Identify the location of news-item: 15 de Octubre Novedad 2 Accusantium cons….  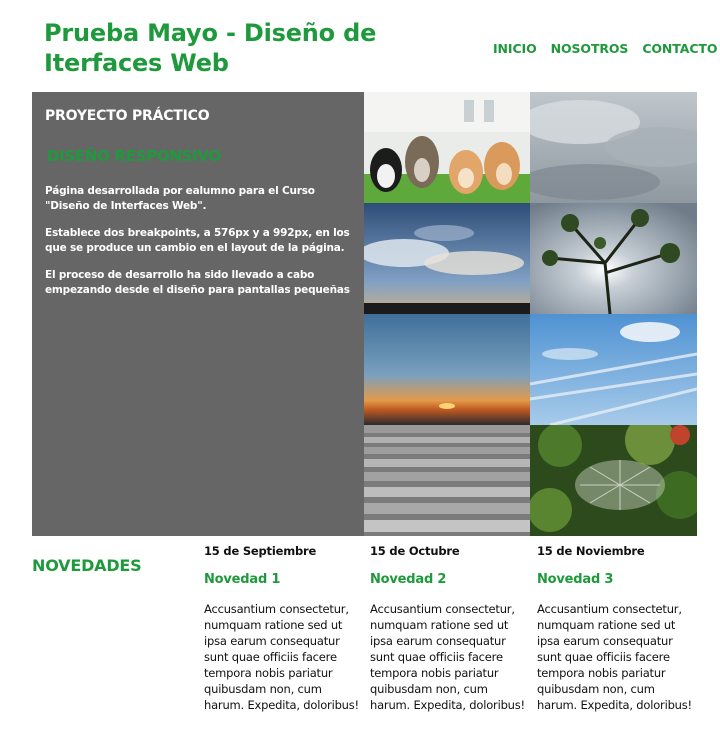
(450, 628).